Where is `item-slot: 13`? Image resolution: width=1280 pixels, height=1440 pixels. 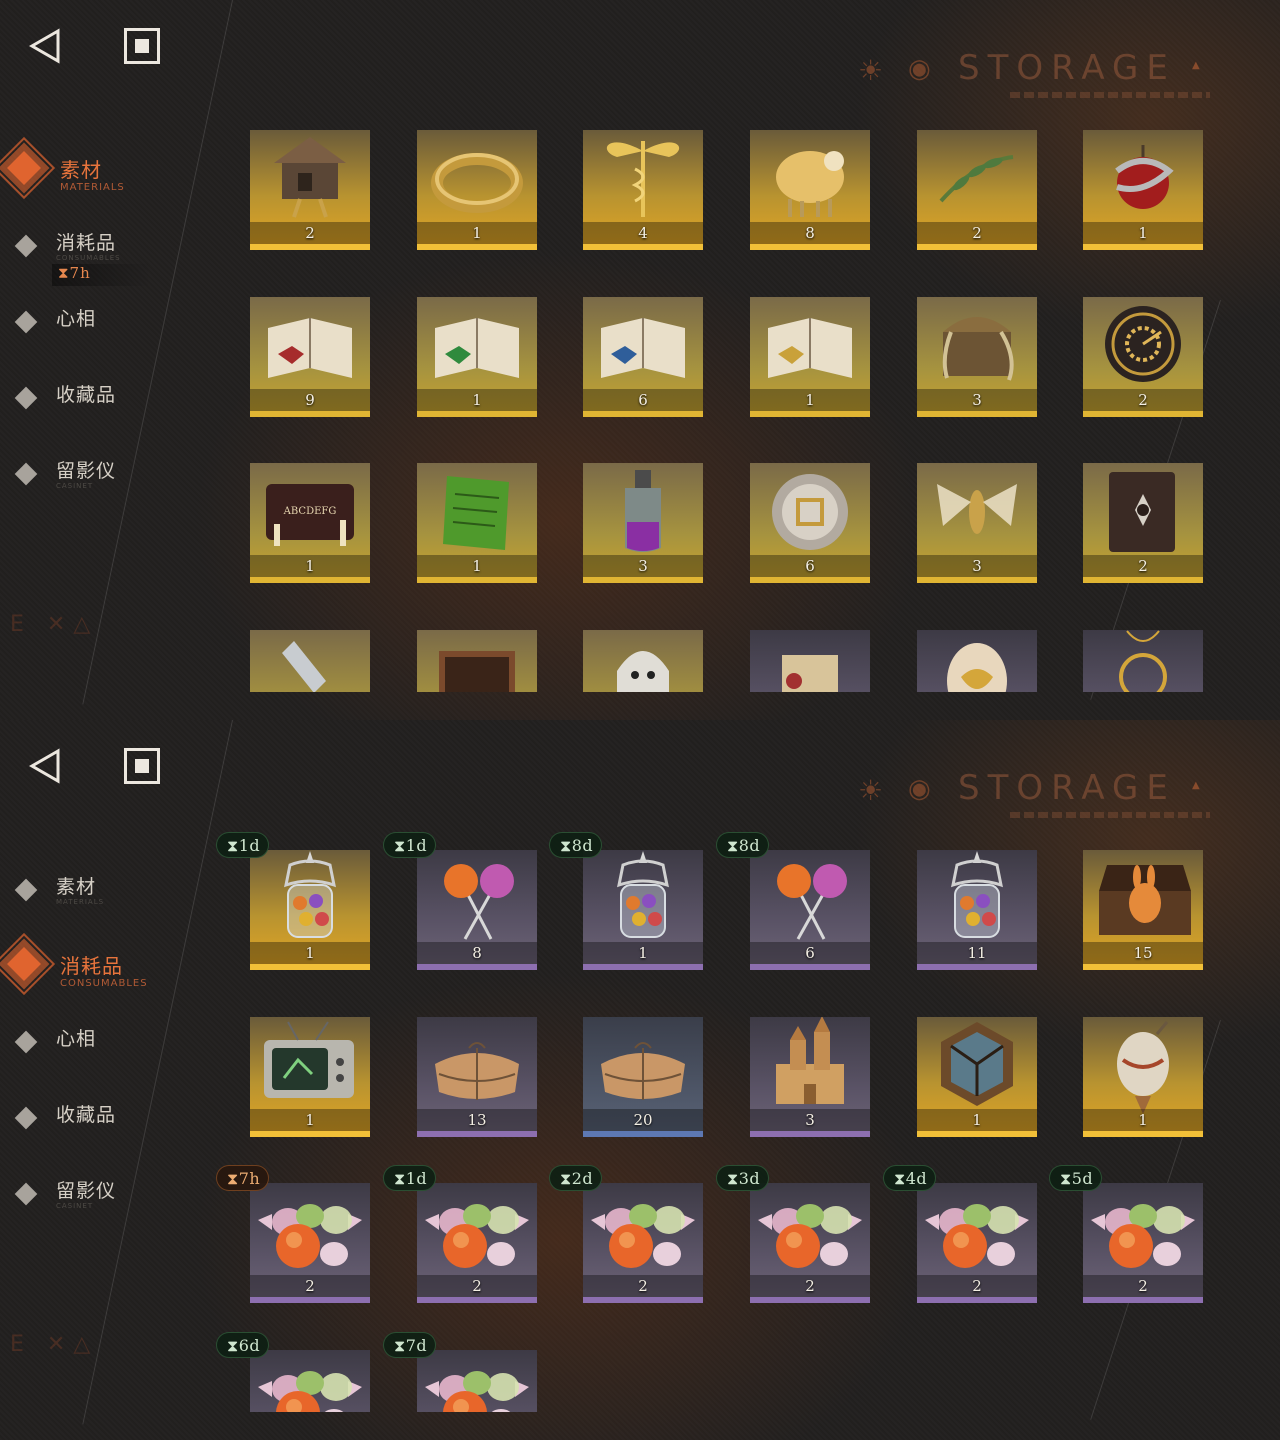
item-slot: 13 is located at coordinates (477, 1077).